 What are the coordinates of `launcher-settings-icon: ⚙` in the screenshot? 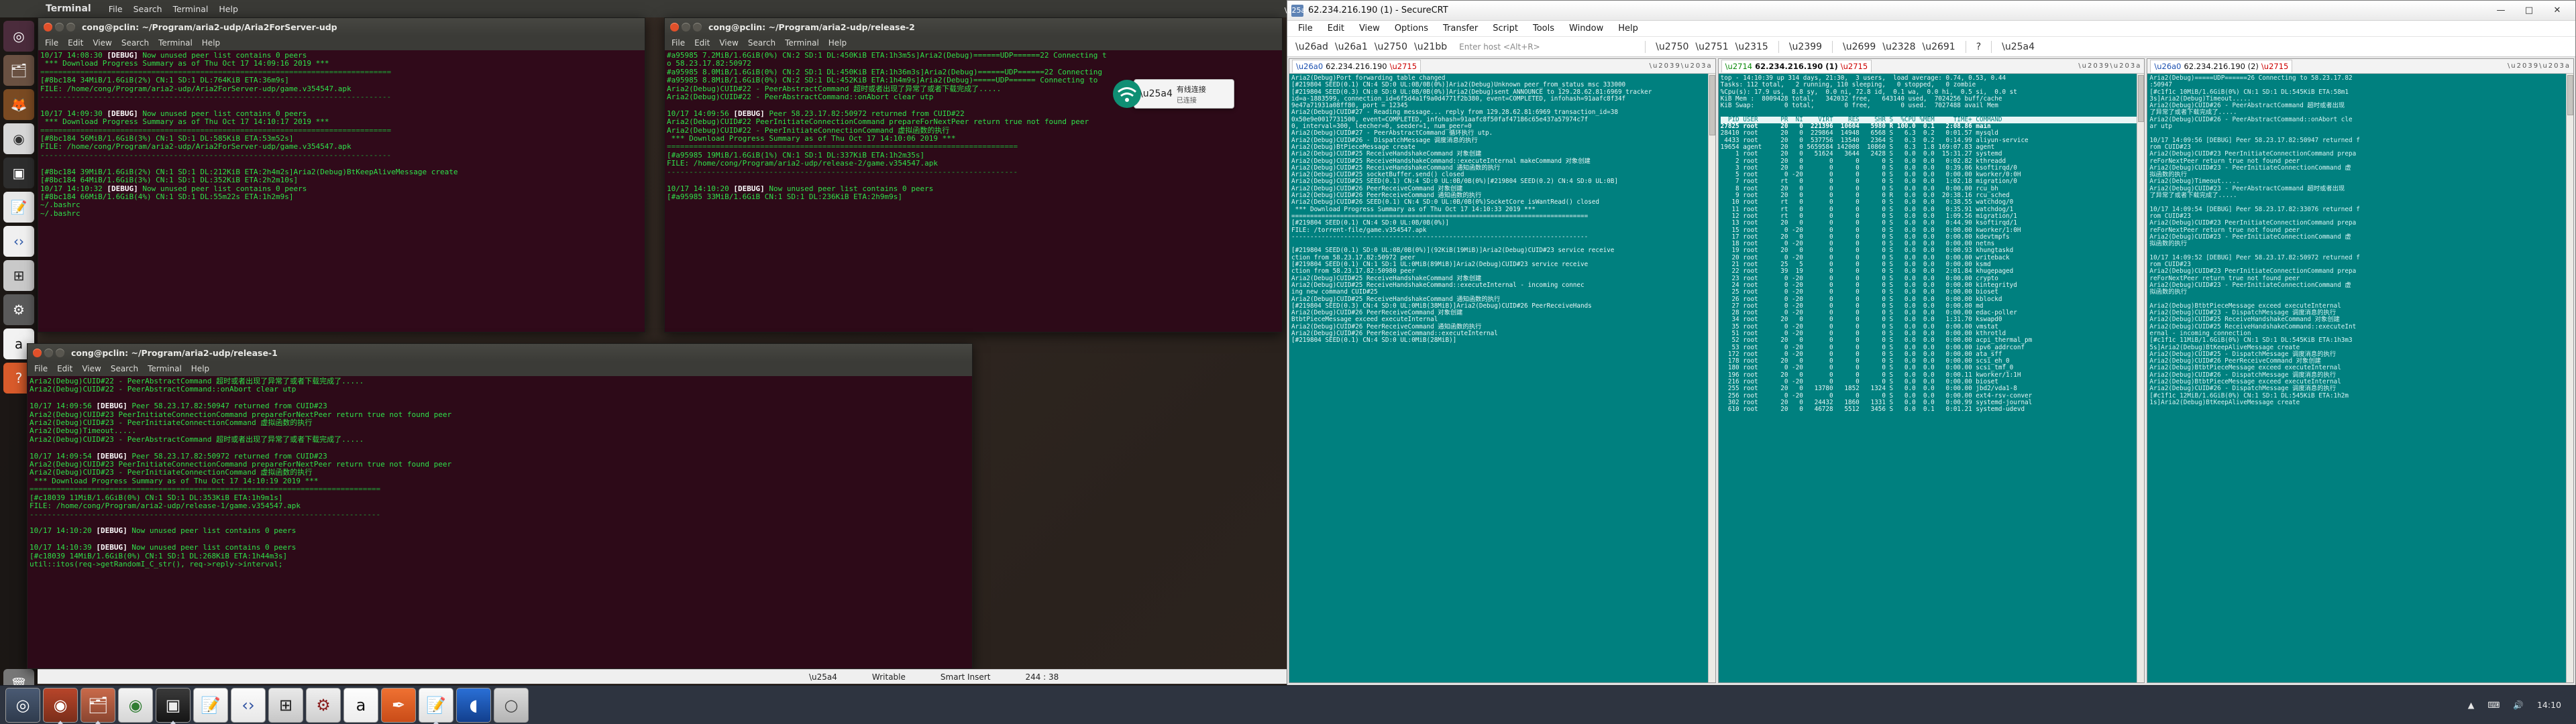 It's located at (18, 309).